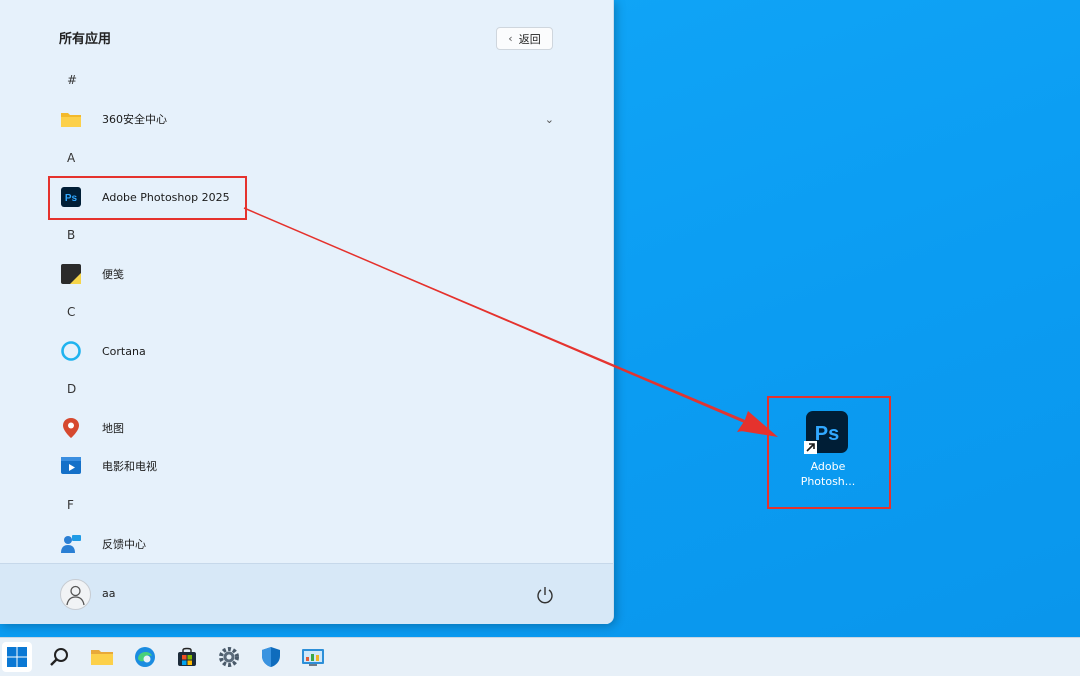 The image size is (1080, 676). What do you see at coordinates (307, 119) in the screenshot?
I see `app-item-360-security: 360安全中心 ⌄` at bounding box center [307, 119].